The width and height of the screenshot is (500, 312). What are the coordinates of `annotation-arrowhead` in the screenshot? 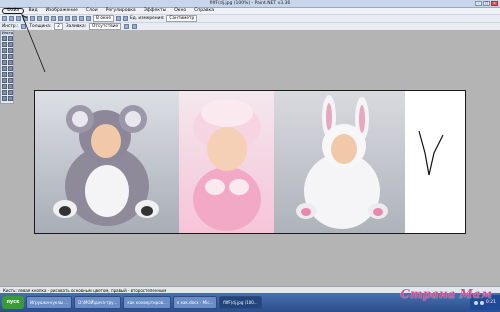 It's located at (24, 17).